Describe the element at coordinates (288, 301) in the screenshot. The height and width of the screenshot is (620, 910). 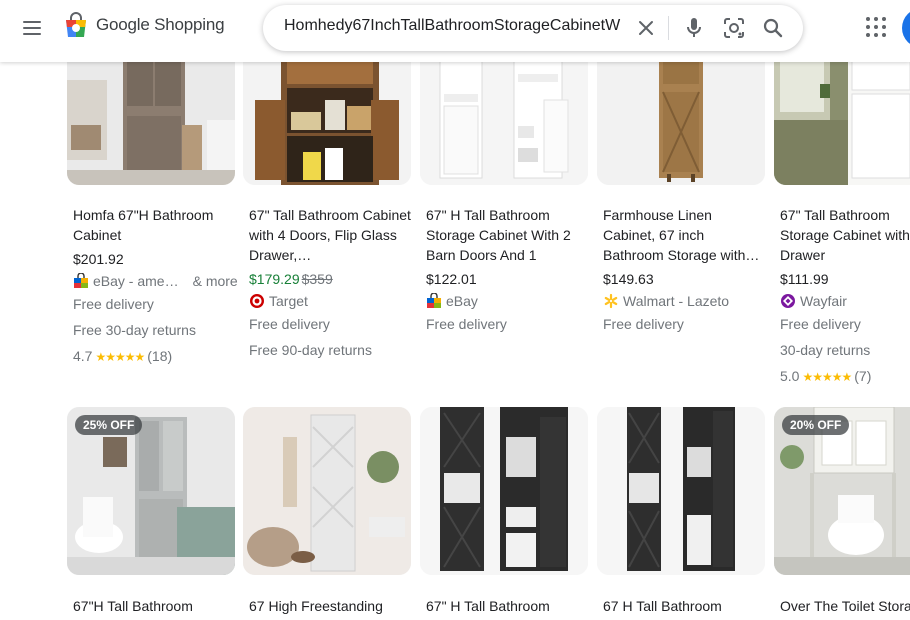
I see `seller-name: Target` at that location.